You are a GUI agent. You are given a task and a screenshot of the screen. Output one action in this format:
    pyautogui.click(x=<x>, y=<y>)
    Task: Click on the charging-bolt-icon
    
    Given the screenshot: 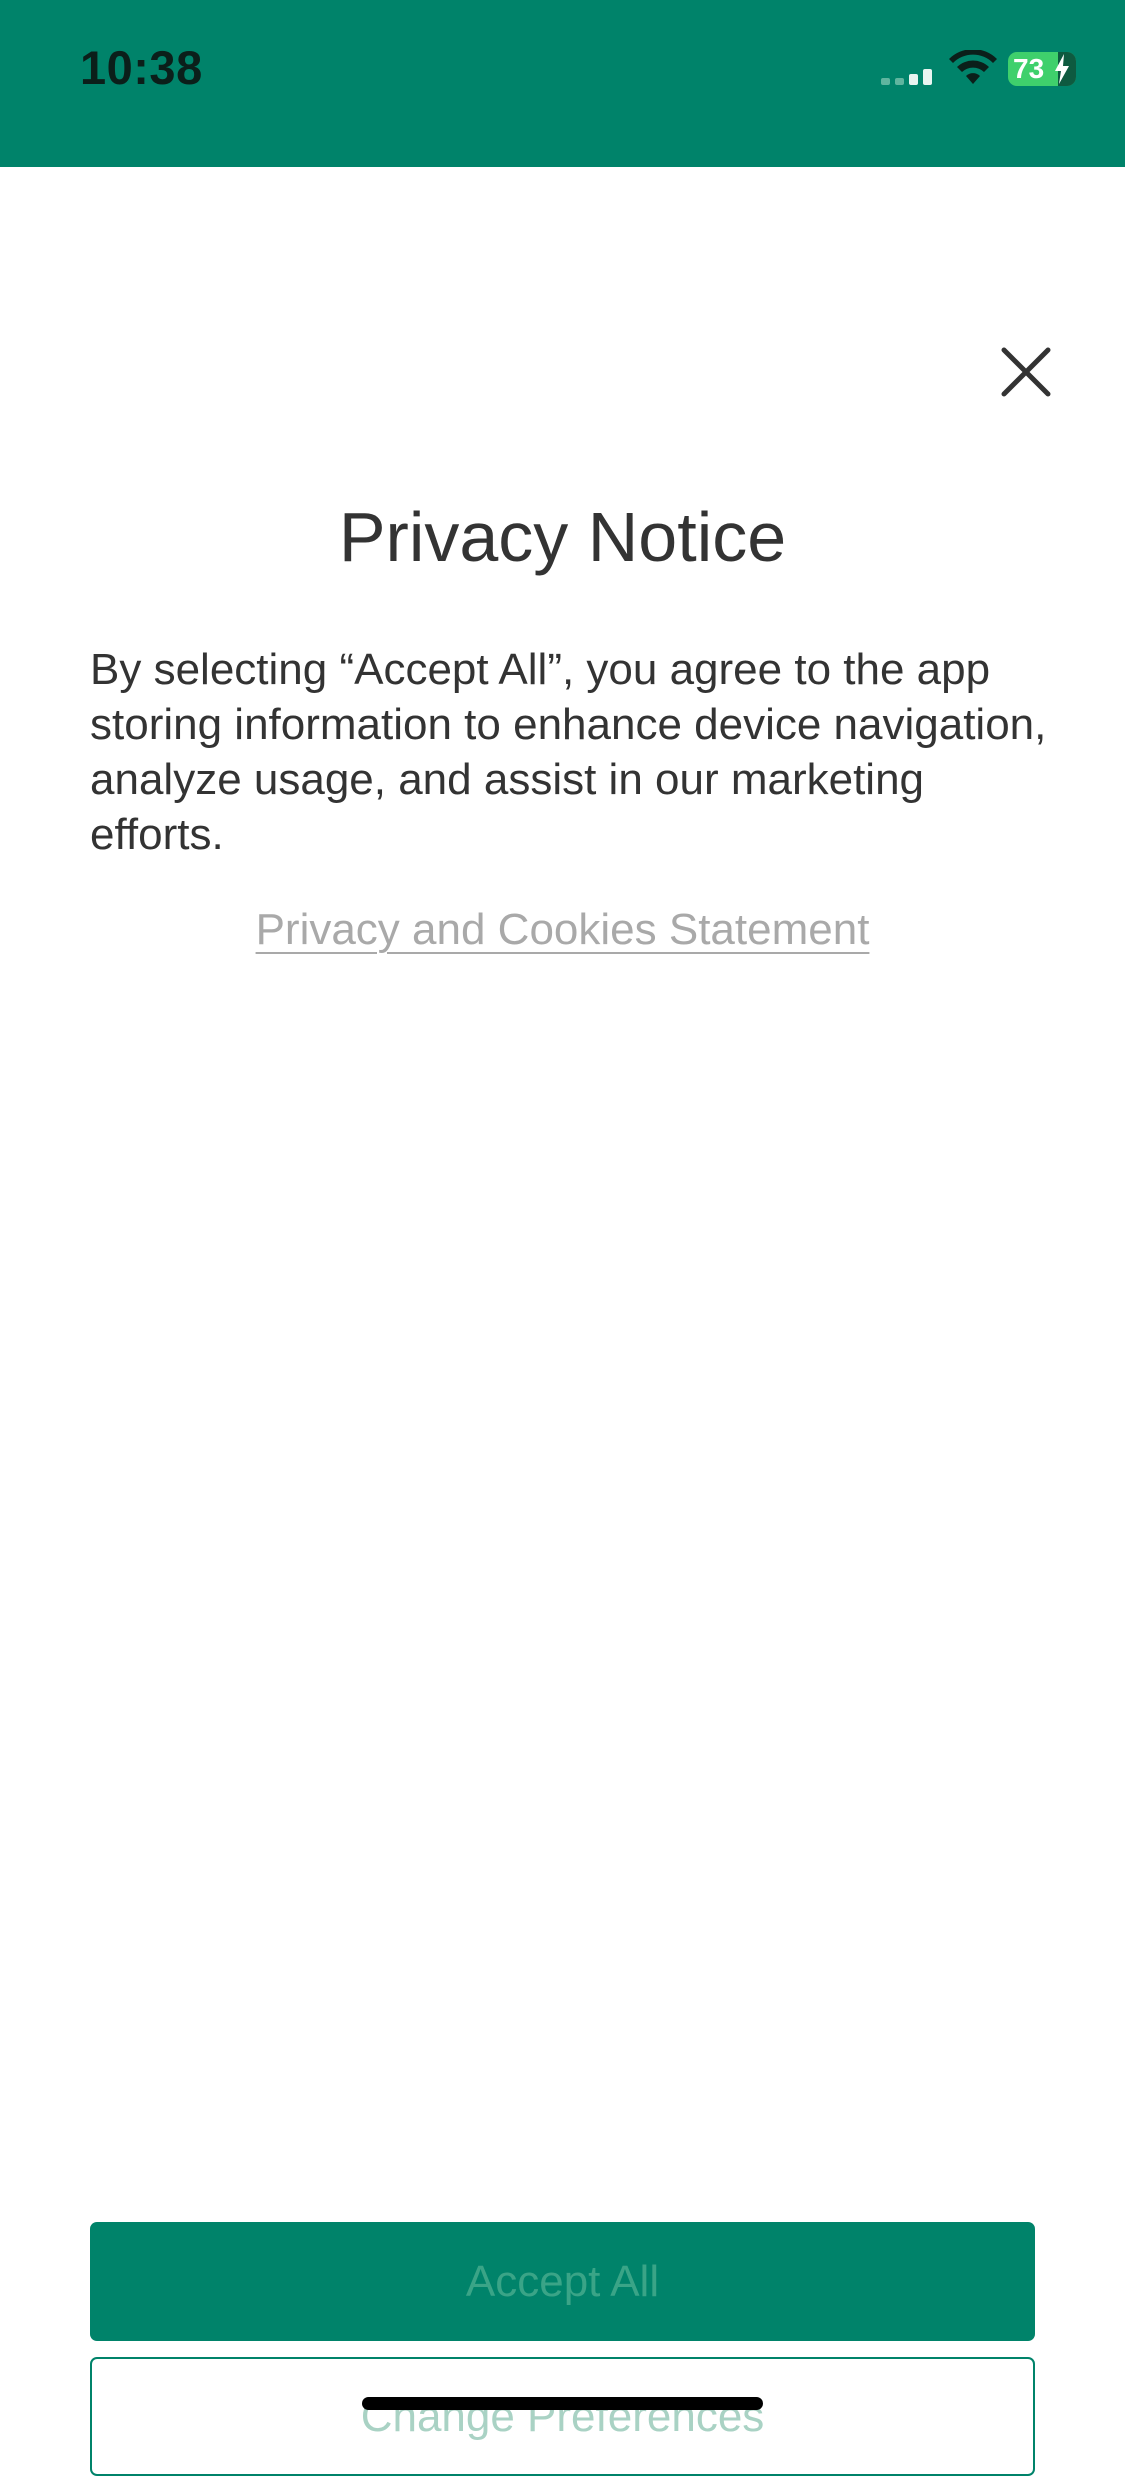 What is the action you would take?
    pyautogui.click(x=1062, y=69)
    